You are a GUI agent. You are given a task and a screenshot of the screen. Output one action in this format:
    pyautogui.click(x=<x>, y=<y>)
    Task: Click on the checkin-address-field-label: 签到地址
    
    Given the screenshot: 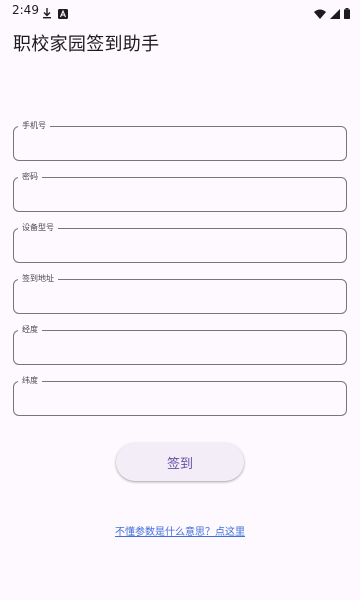 What is the action you would take?
    pyautogui.click(x=38, y=279)
    